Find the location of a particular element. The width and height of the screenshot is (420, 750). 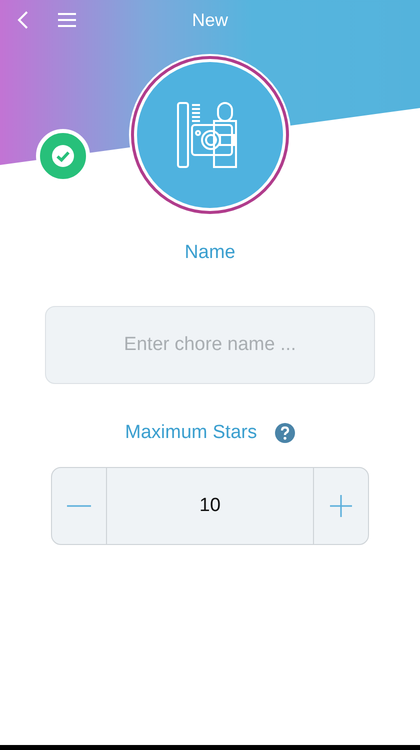

name-label: Name is located at coordinates (210, 253).